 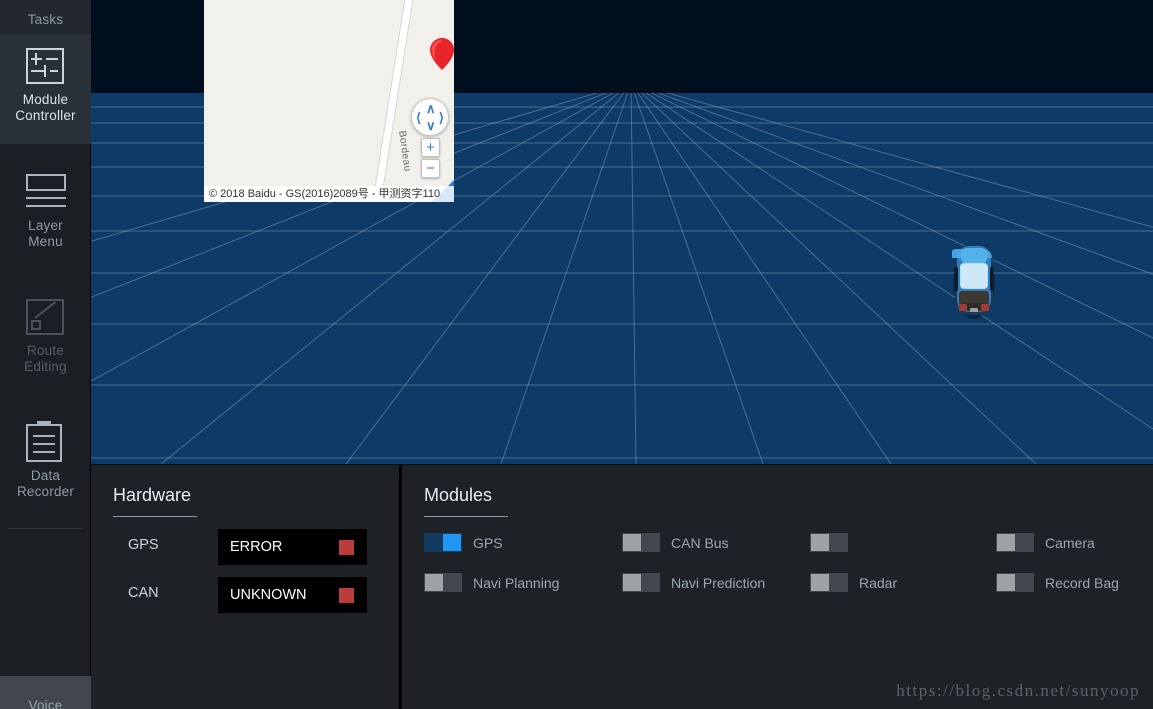 I want to click on sidebar-item-tasks-label: Tasks, so click(x=45, y=19).